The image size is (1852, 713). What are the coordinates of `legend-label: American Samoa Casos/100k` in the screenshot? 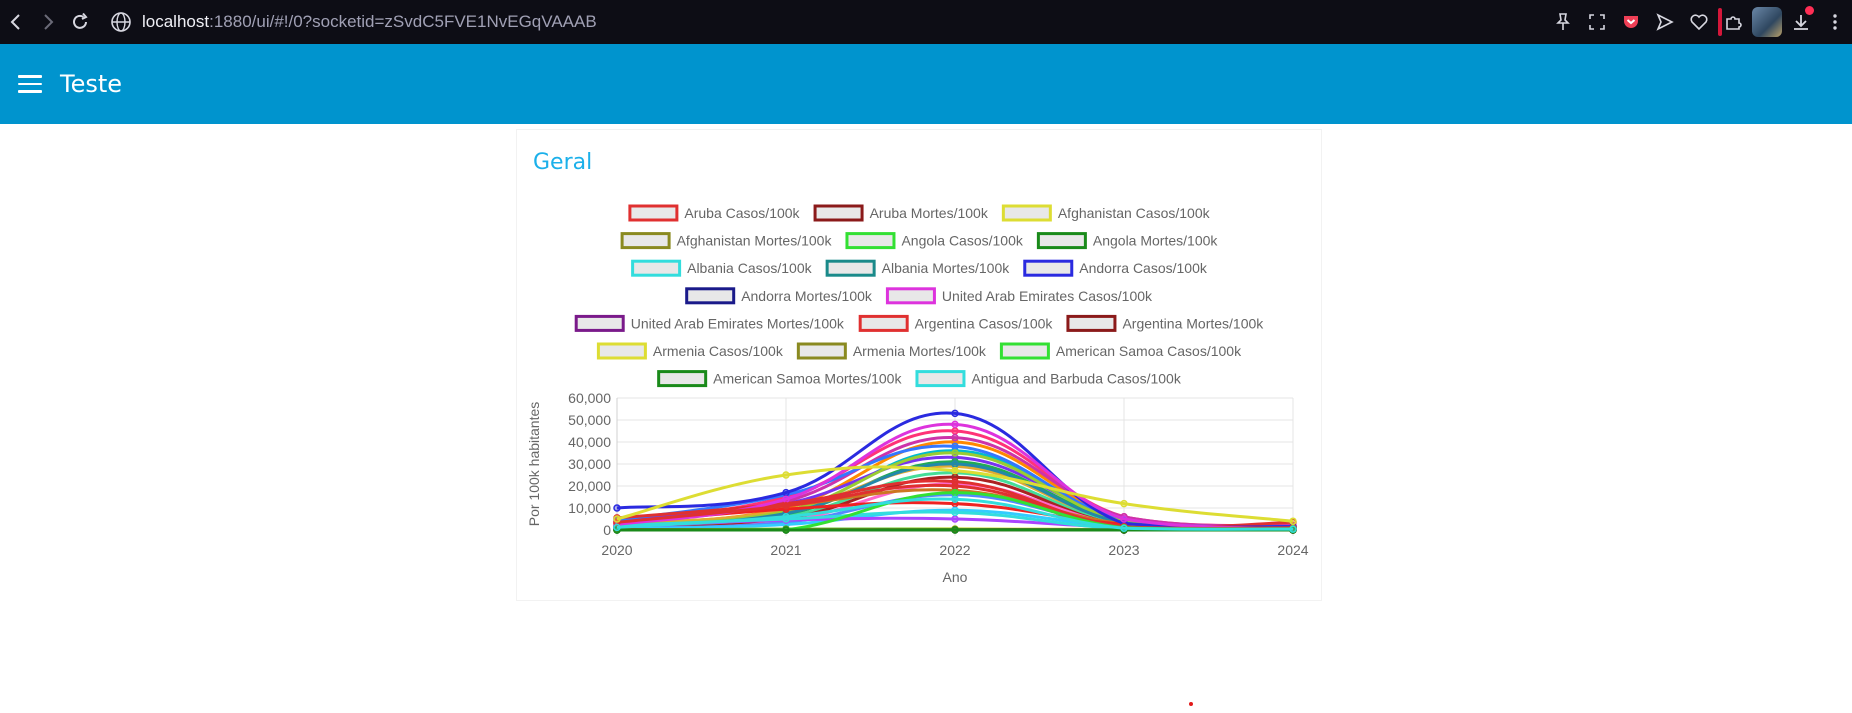 It's located at (1149, 351).